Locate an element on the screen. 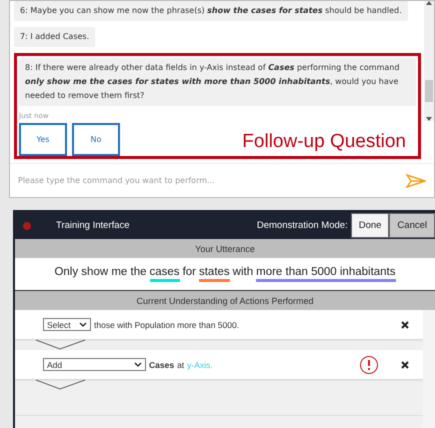 This screenshot has width=435, height=428. window-title: Training Interface is located at coordinates (93, 225).